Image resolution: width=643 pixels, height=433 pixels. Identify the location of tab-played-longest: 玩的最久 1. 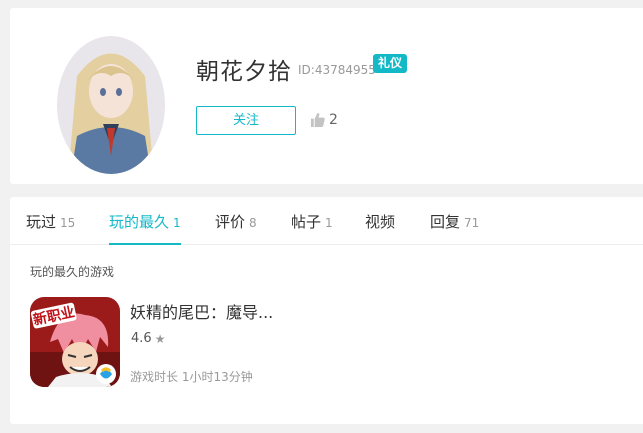
(145, 228).